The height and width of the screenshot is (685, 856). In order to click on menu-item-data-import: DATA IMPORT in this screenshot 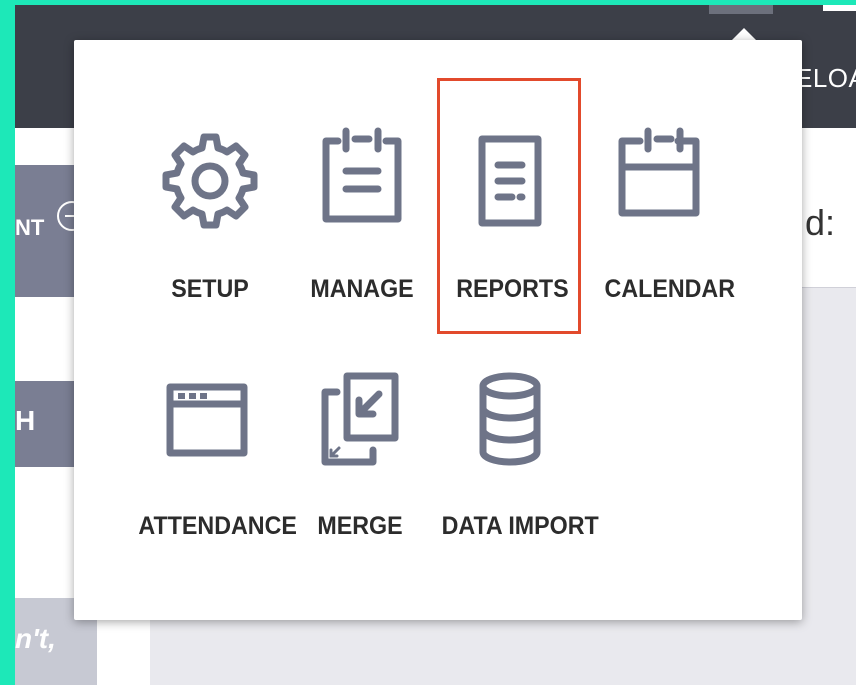, I will do `click(517, 460)`.